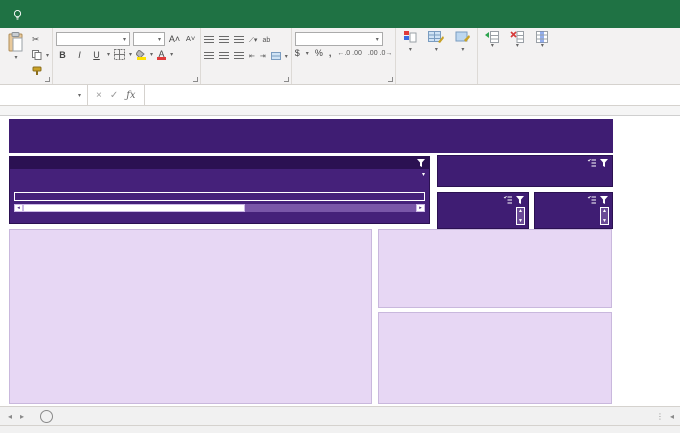 This screenshot has height=433, width=680. What do you see at coordinates (573, 210) in the screenshot?
I see `slicer-loyalty-card: ▲ ▼` at bounding box center [573, 210].